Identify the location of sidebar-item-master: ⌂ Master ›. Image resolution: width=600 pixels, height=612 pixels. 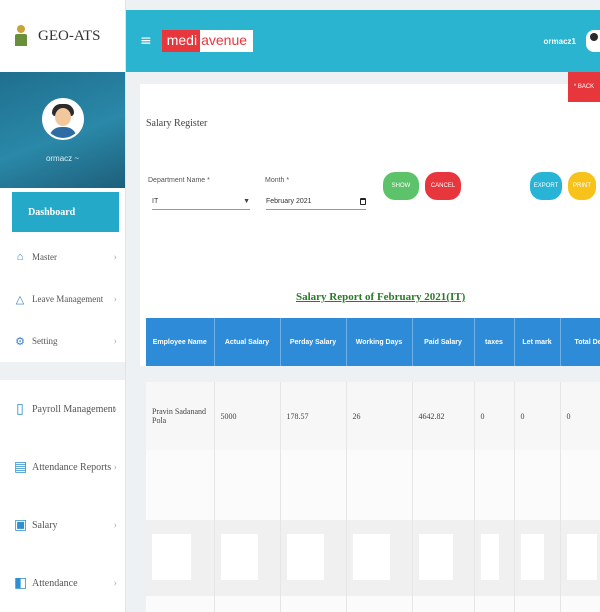
(62, 257).